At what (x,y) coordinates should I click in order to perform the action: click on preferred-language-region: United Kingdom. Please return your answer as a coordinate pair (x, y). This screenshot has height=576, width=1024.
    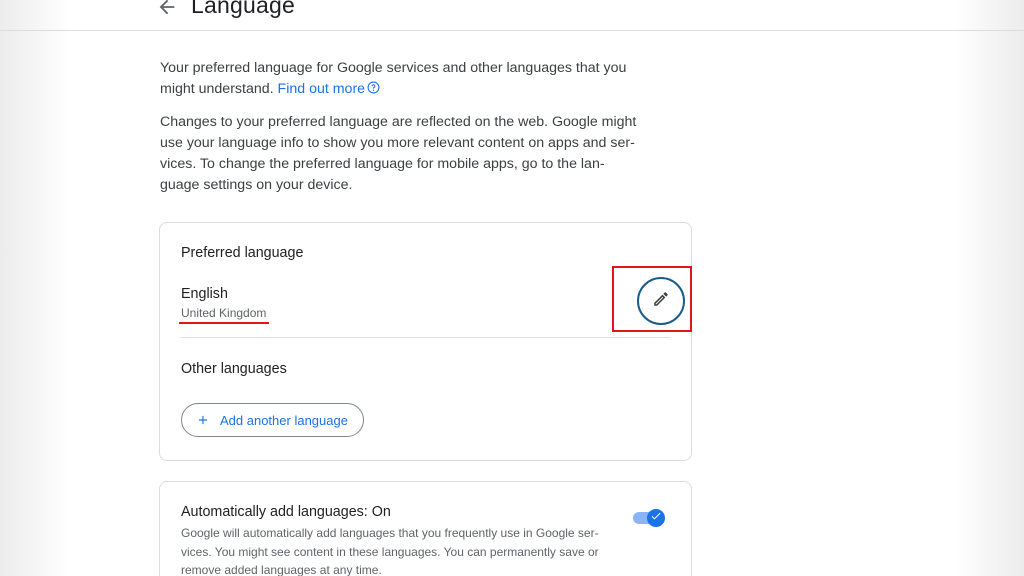
    Looking at the image, I should click on (224, 313).